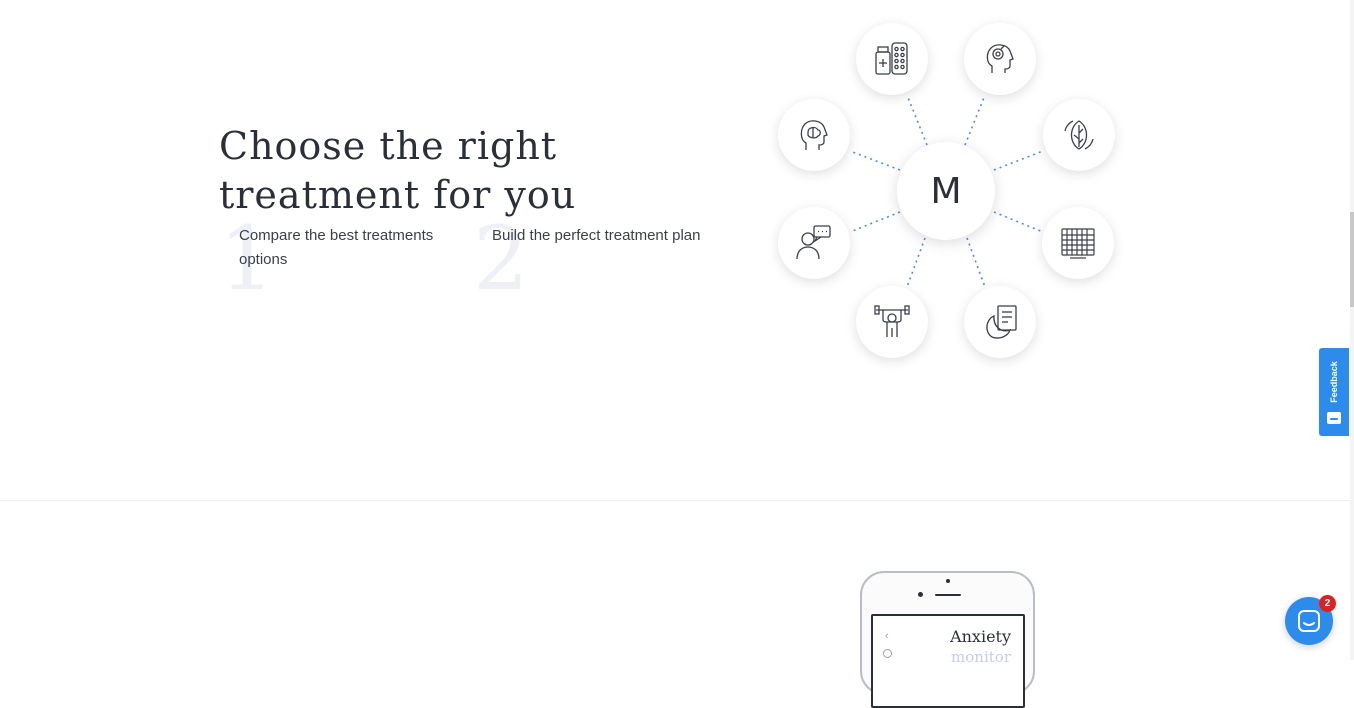 The height and width of the screenshot is (708, 1354). I want to click on feedback-icon, so click(1334, 418).